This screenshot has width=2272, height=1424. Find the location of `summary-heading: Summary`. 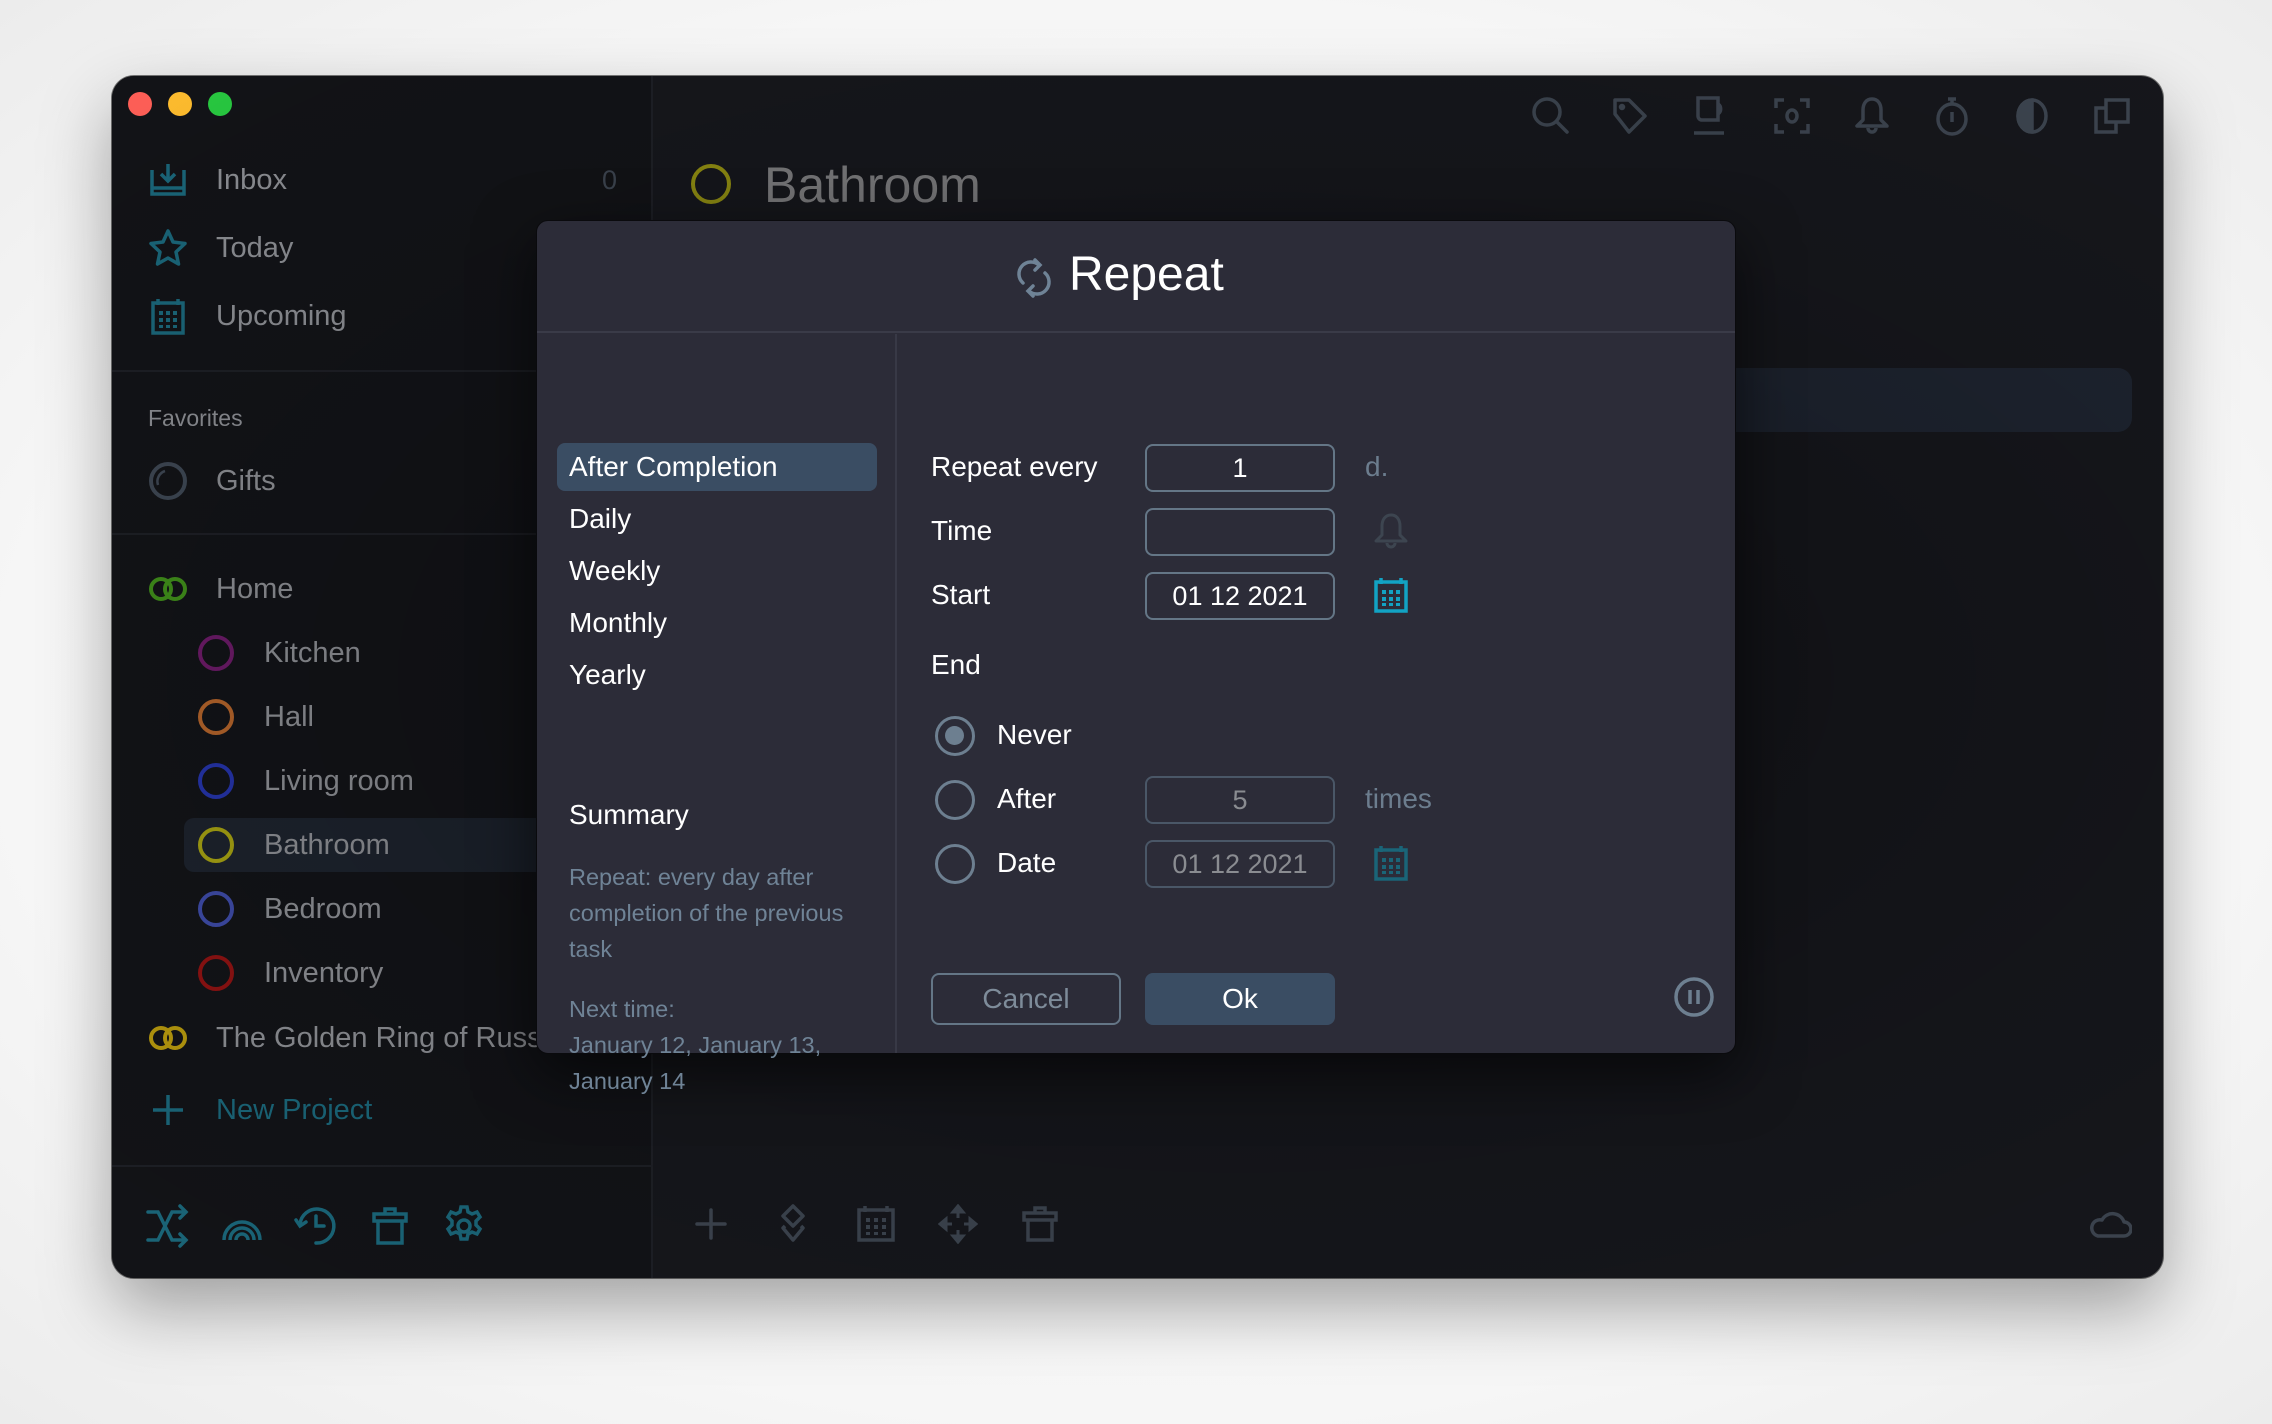

summary-heading: Summary is located at coordinates (629, 814).